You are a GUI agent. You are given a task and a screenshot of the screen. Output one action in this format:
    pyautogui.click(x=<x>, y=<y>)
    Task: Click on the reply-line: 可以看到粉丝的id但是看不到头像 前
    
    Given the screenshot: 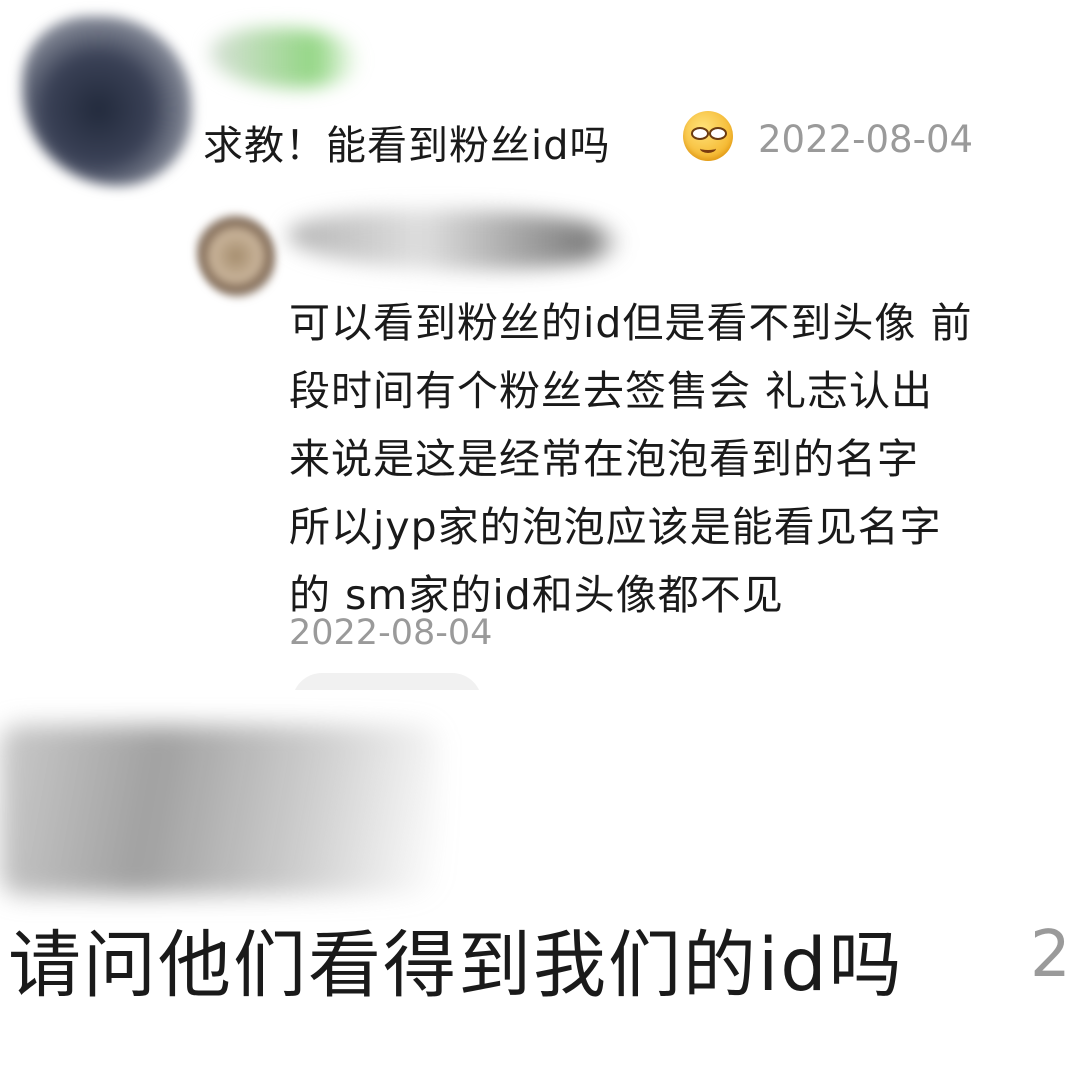 What is the action you would take?
    pyautogui.click(x=631, y=323)
    